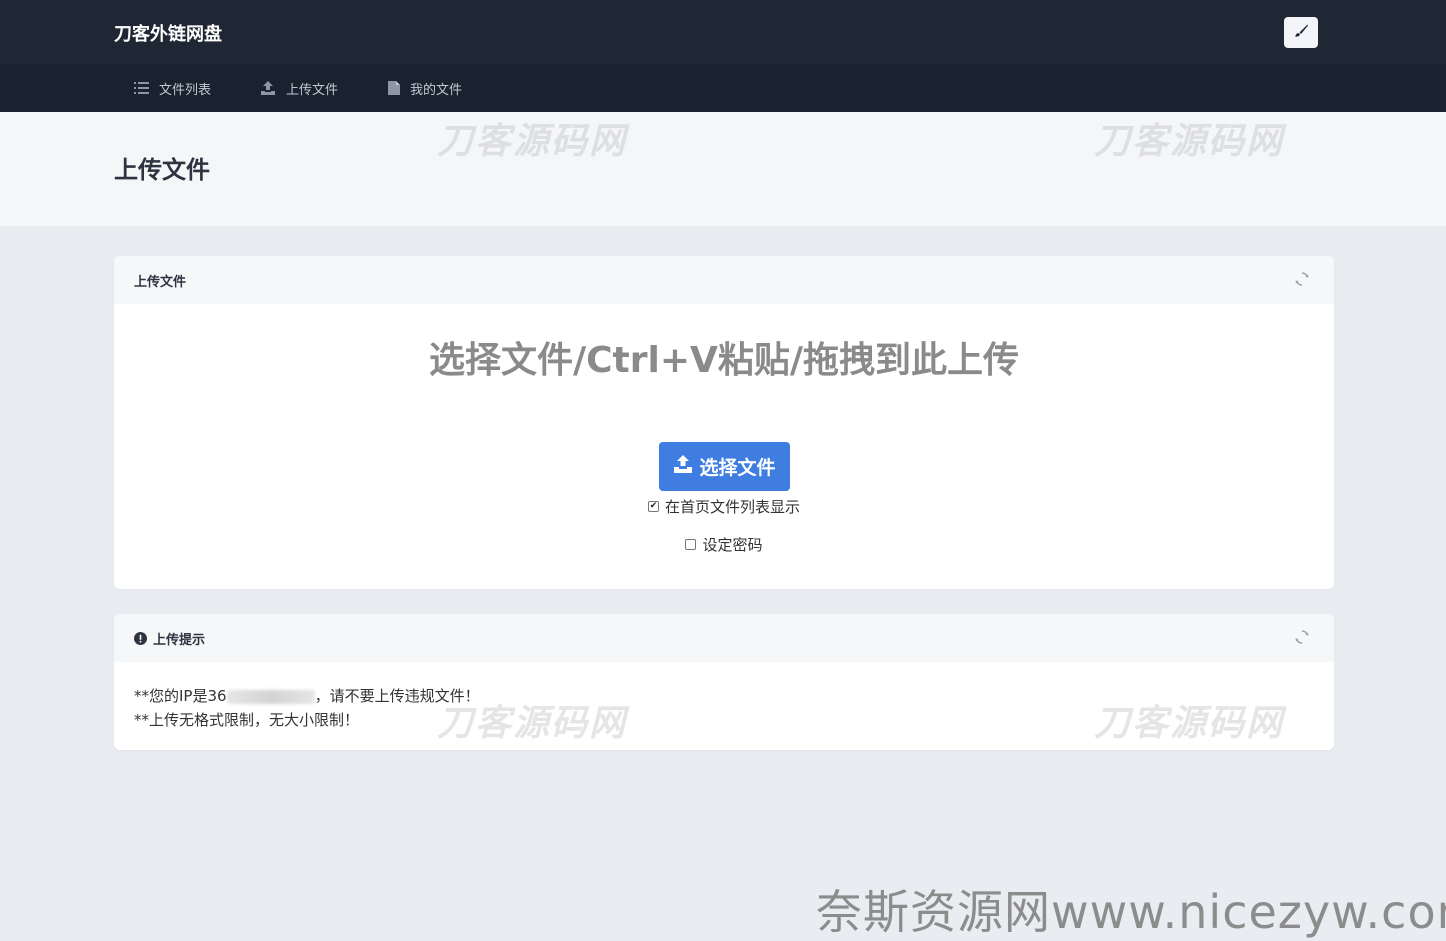 The image size is (1446, 941). I want to click on nav-item-upload: 上传文件, so click(299, 88).